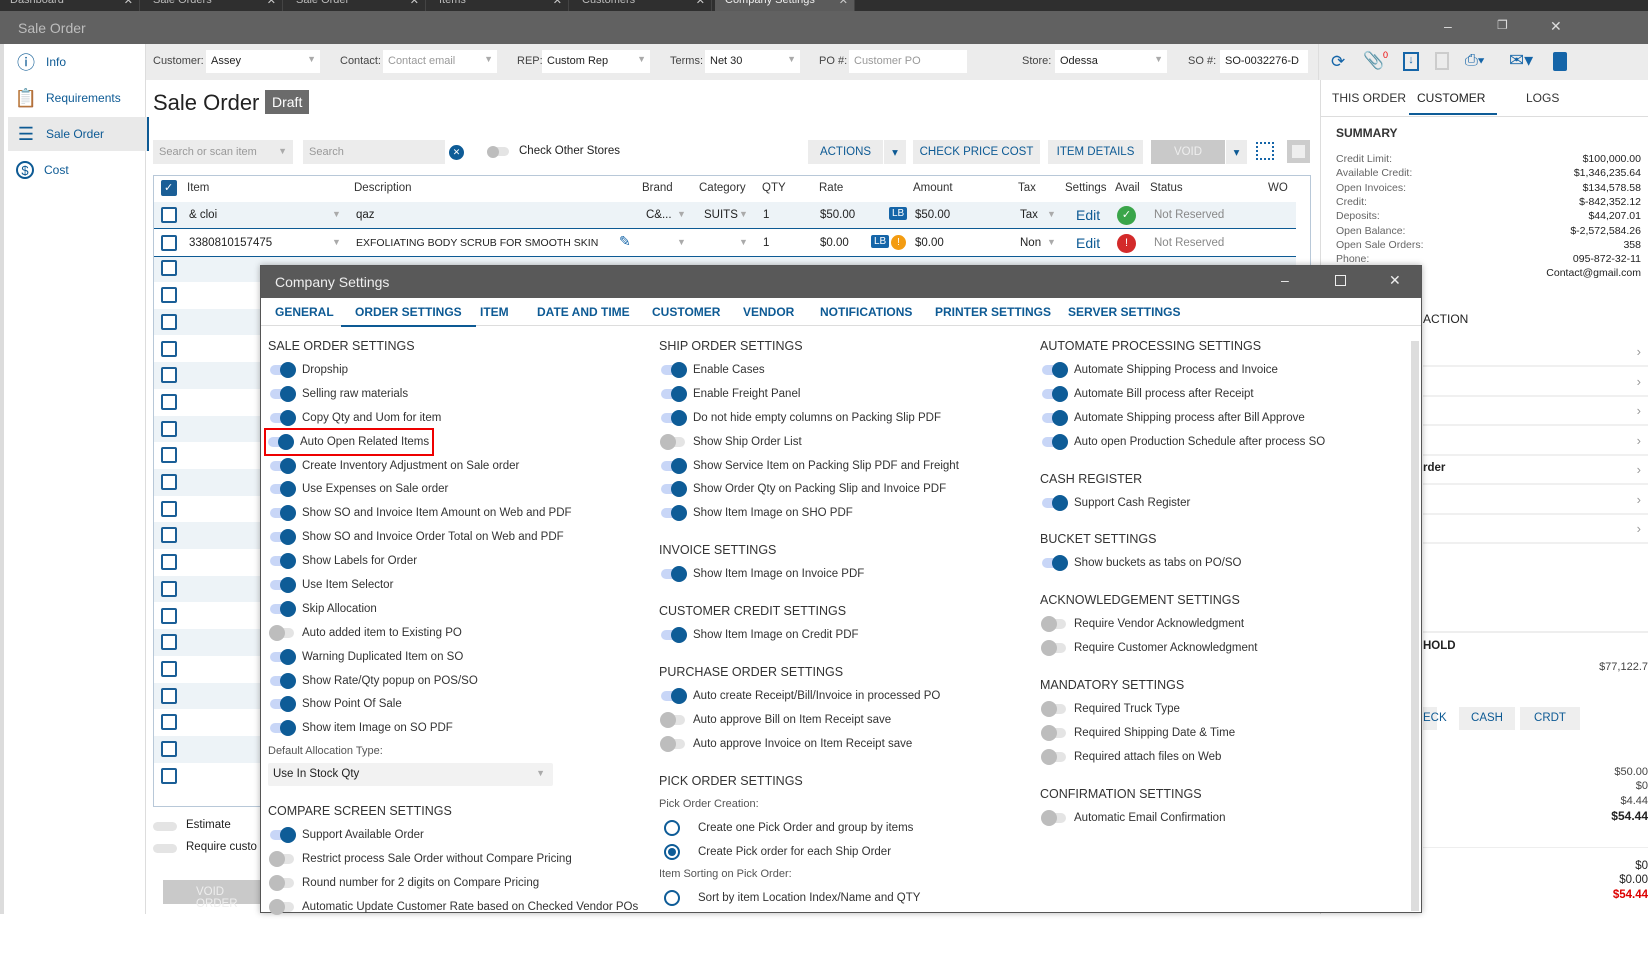 Image resolution: width=1648 pixels, height=960 pixels. What do you see at coordinates (1415, 626) in the screenshot?
I see `dialog-scrollbar` at bounding box center [1415, 626].